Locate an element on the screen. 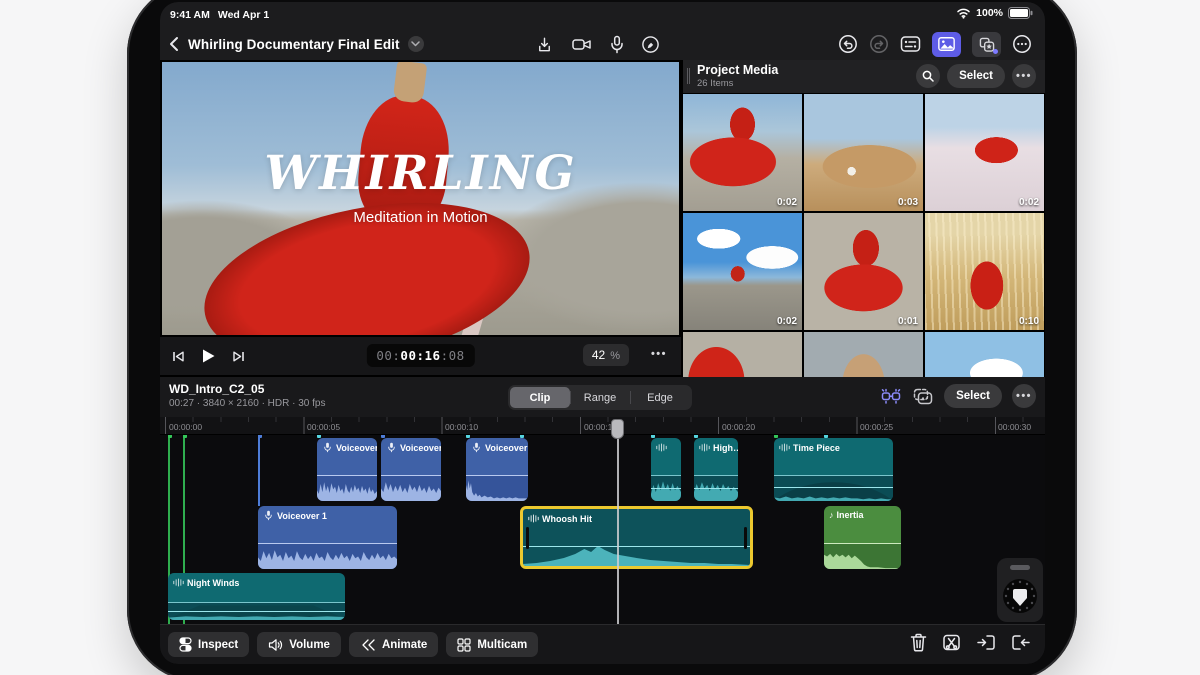 The image size is (1200, 675). playhead-handle is located at coordinates (617, 429).